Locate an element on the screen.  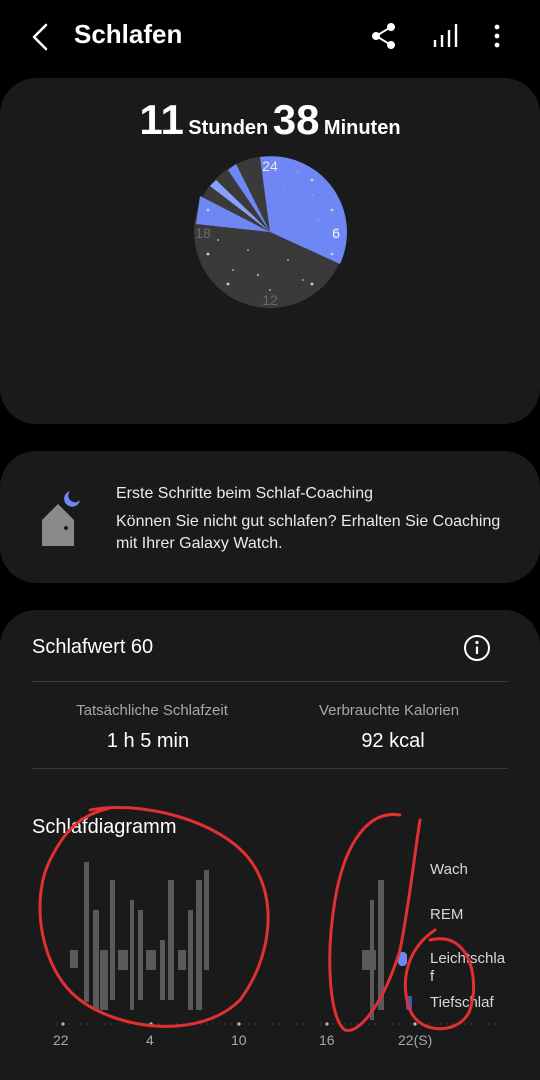
calories-value: 92 kcal is located at coordinates (393, 741).